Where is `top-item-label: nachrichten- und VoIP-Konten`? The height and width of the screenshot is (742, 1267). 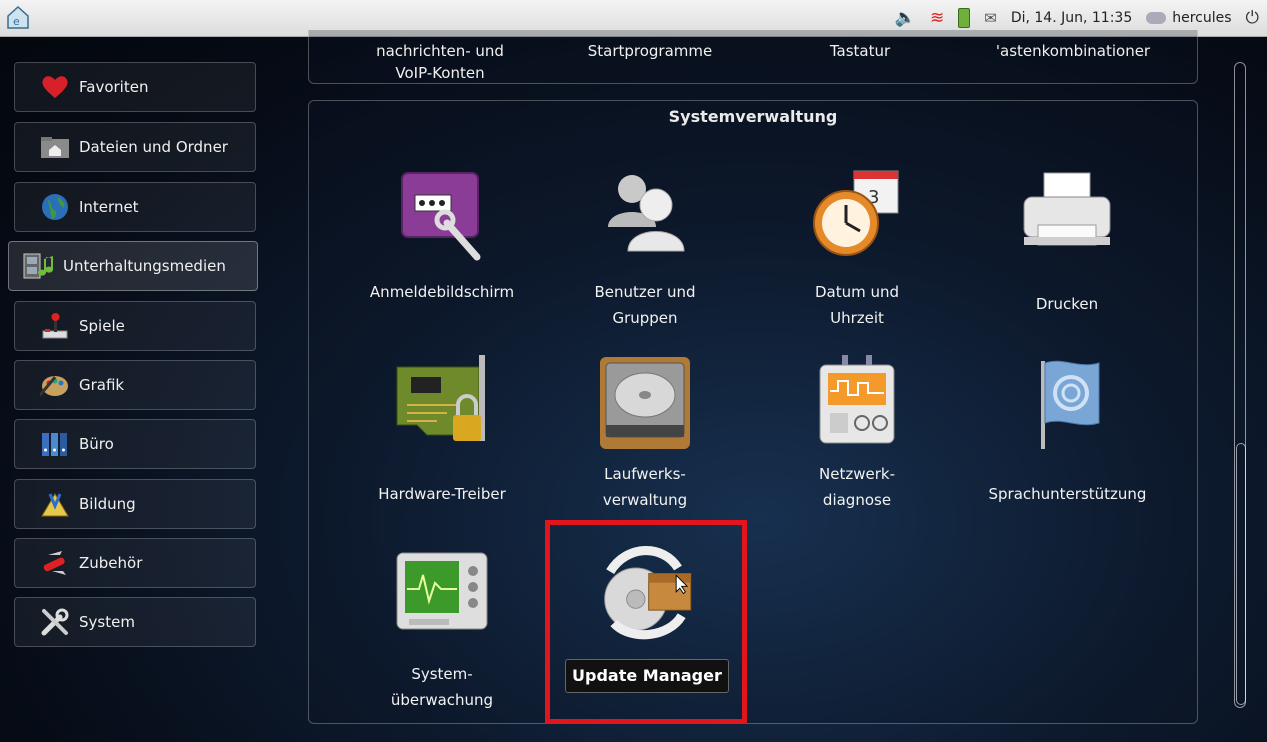
top-item-label: nachrichten- und VoIP-Konten is located at coordinates (440, 62).